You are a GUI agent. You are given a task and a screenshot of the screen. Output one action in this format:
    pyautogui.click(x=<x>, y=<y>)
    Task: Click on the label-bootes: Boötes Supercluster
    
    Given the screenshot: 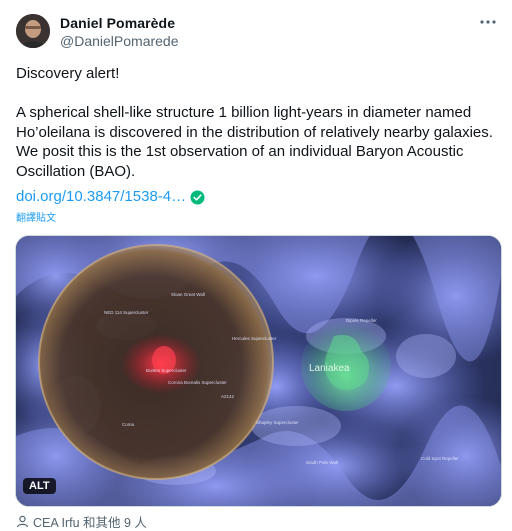 What is the action you would take?
    pyautogui.click(x=166, y=370)
    